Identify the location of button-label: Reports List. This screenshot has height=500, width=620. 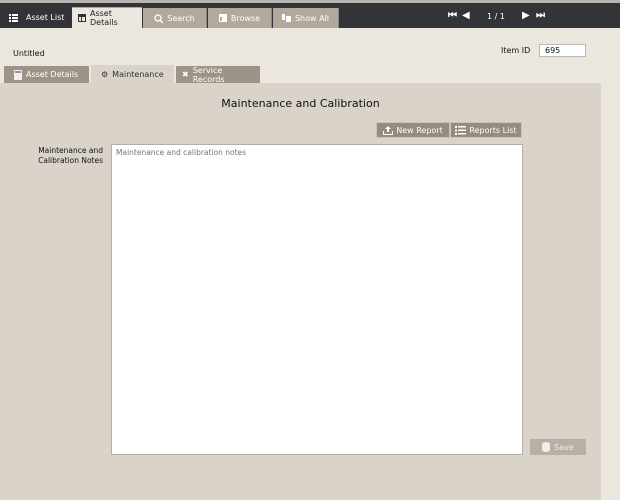
(493, 130).